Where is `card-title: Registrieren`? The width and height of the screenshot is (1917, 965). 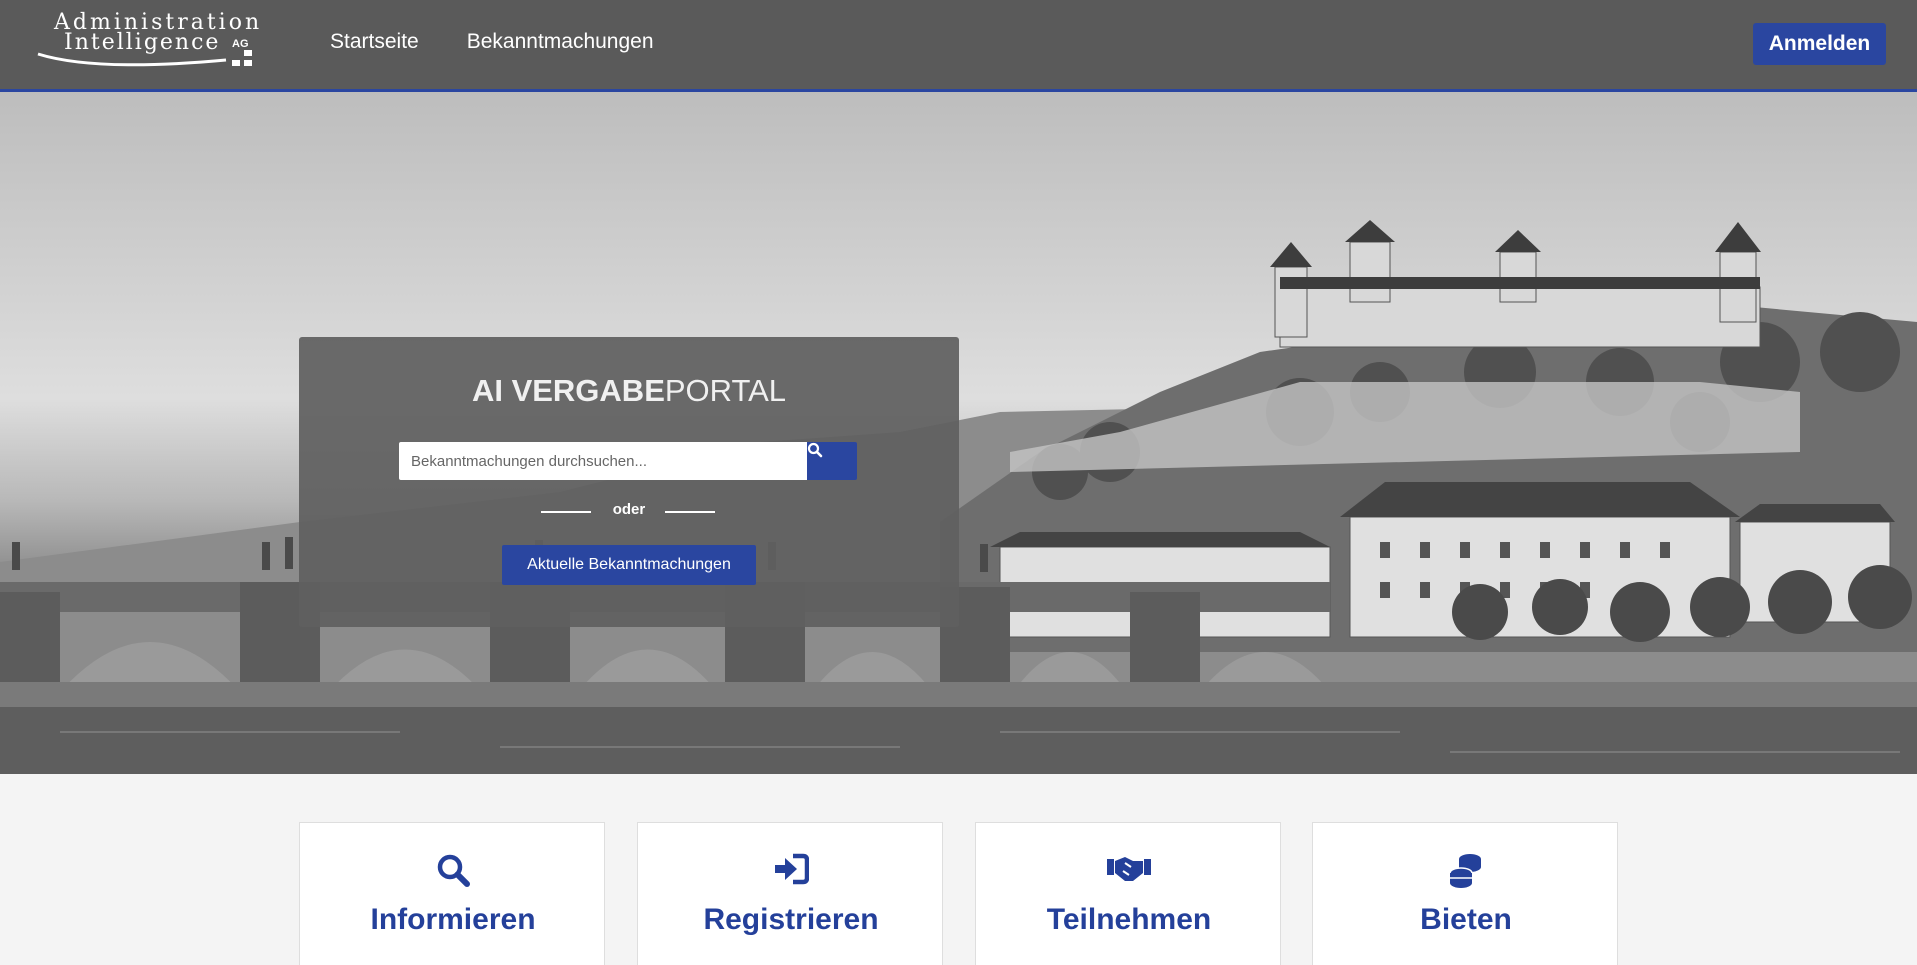
card-title: Registrieren is located at coordinates (791, 919).